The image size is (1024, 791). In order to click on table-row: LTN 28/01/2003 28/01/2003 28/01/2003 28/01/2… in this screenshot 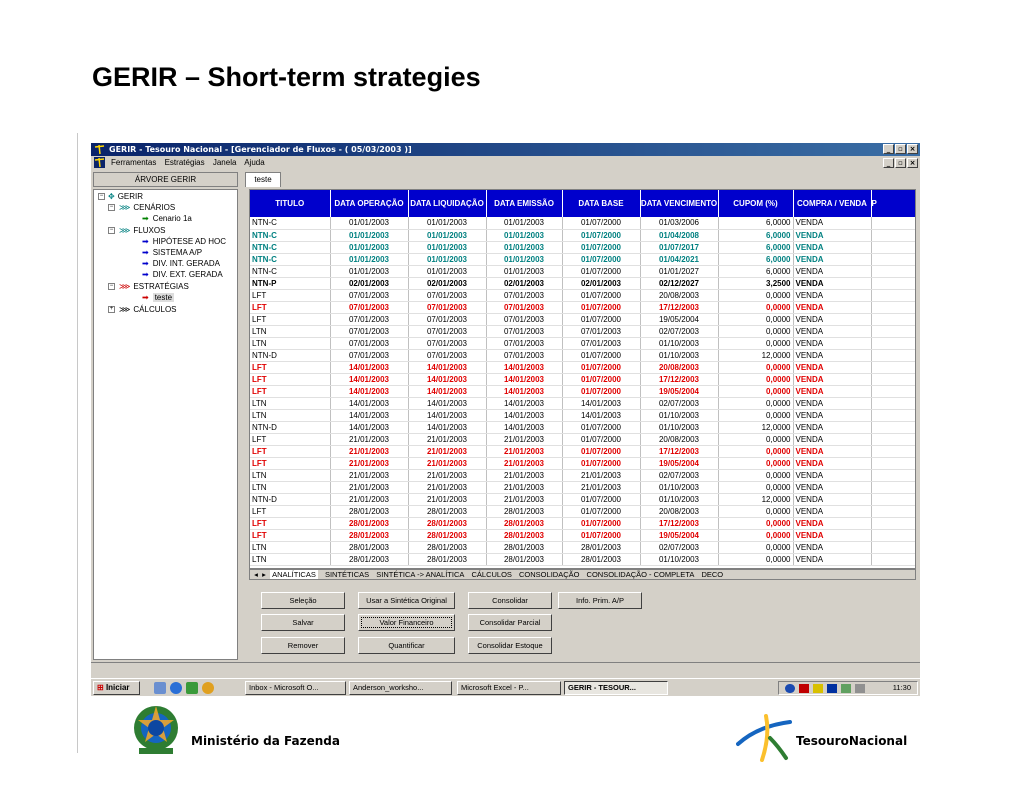, I will do `click(582, 559)`.